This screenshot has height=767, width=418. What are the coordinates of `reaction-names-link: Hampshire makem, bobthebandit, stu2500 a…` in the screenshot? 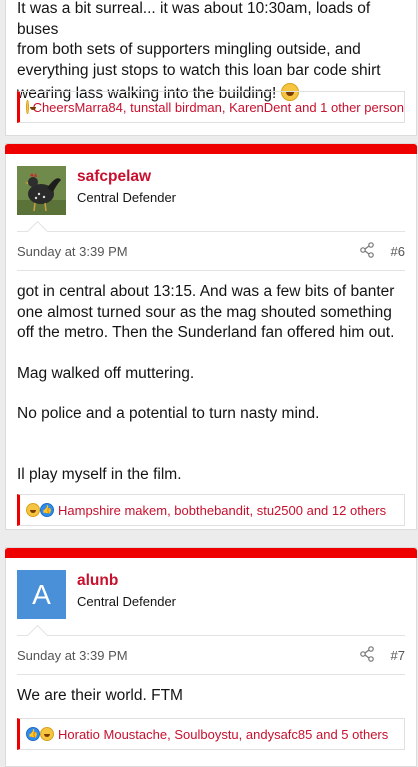 It's located at (222, 510).